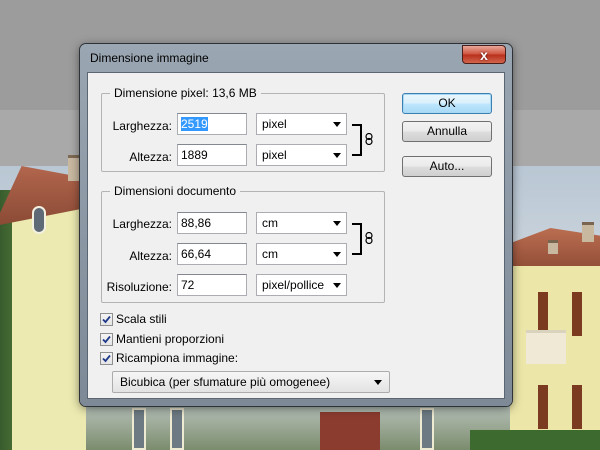  I want to click on constrain-proportions-option: Mantieni proporzioni, so click(162, 339).